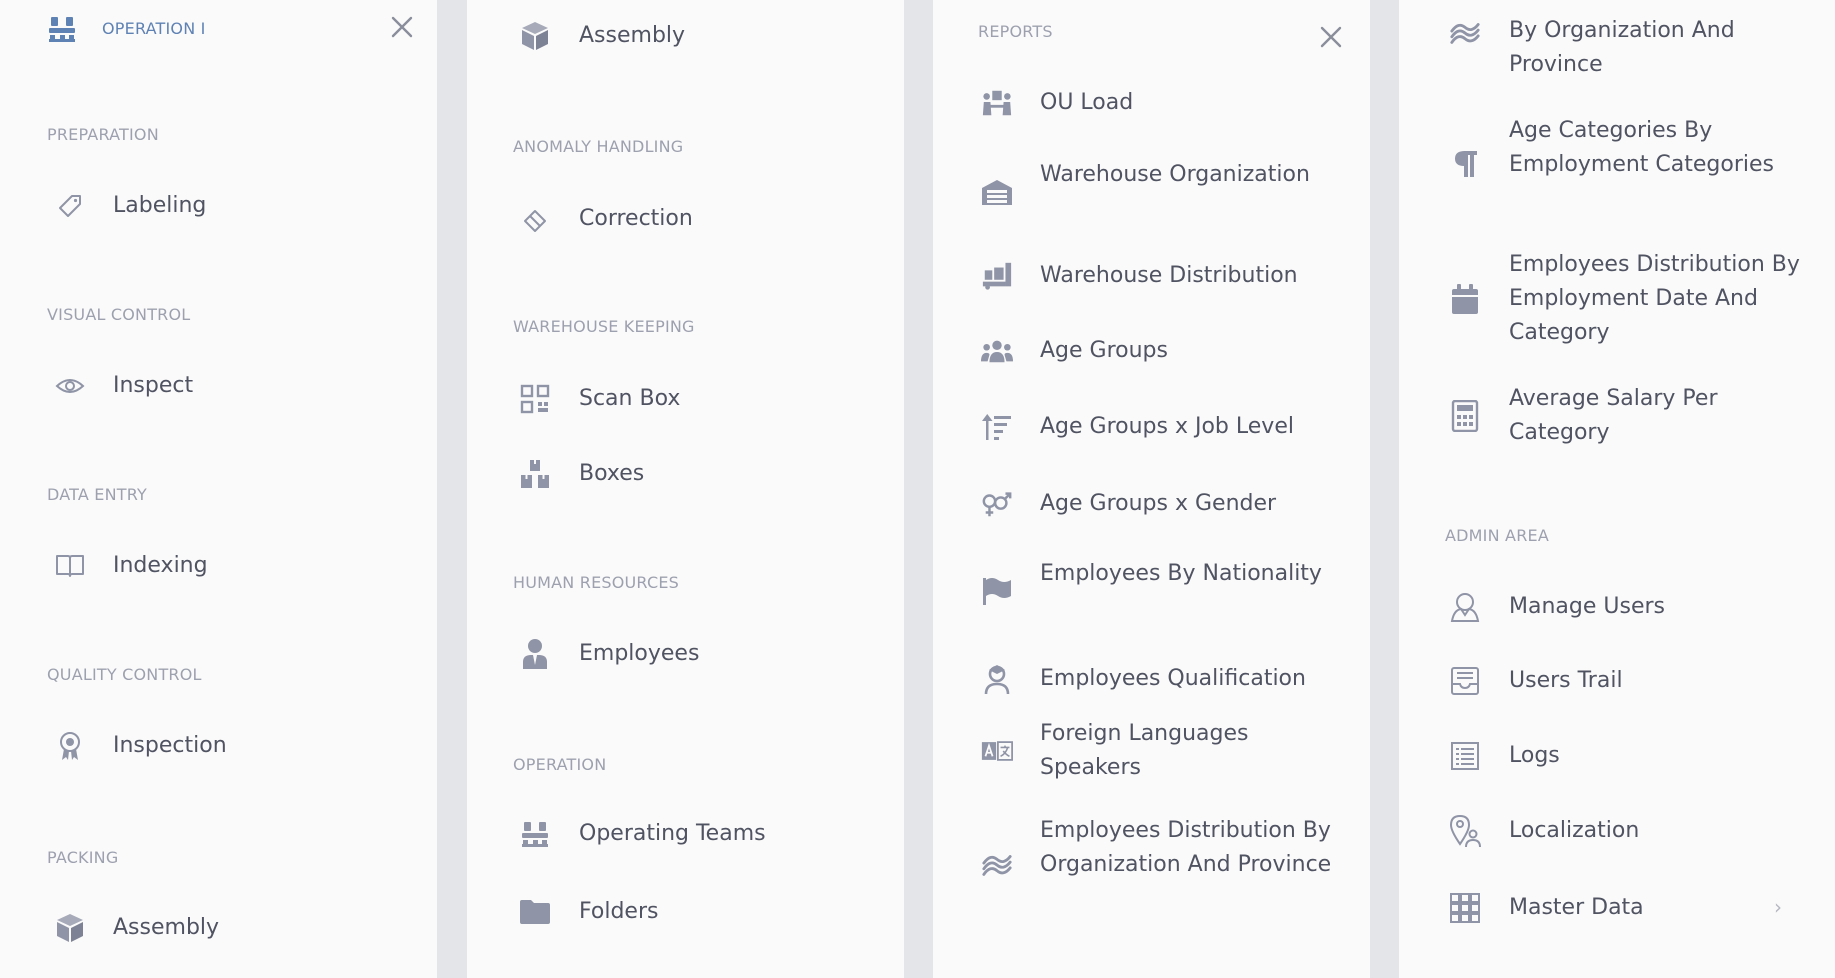 This screenshot has height=978, width=1835. What do you see at coordinates (1175, 505) in the screenshot?
I see `menu-item-age-groups-gender: Age Groups x Gender` at bounding box center [1175, 505].